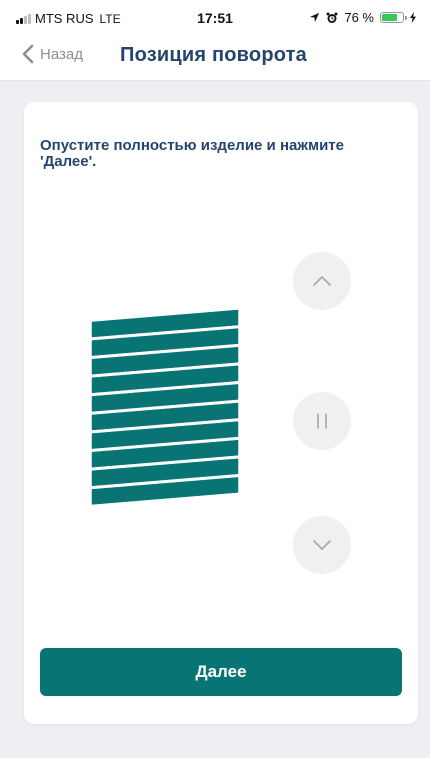  Describe the element at coordinates (28, 54) in the screenshot. I see `chevron-left-icon` at that location.